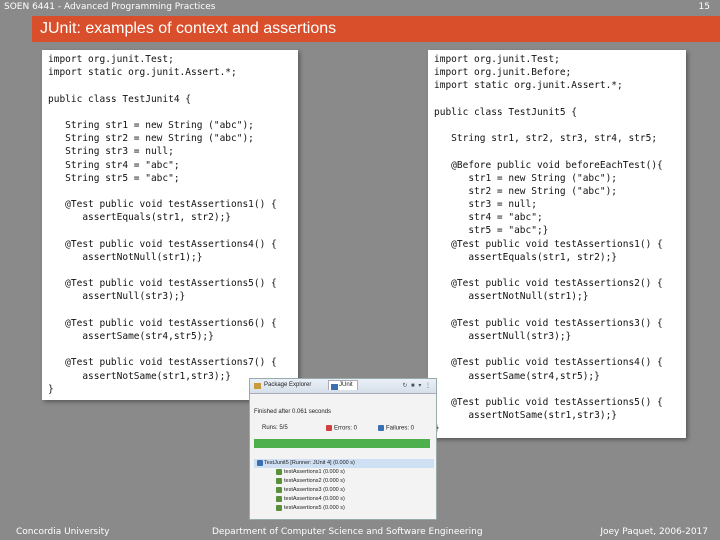 The height and width of the screenshot is (540, 720). What do you see at coordinates (287, 385) in the screenshot?
I see `tab-package-explorer: Package Explorer` at bounding box center [287, 385].